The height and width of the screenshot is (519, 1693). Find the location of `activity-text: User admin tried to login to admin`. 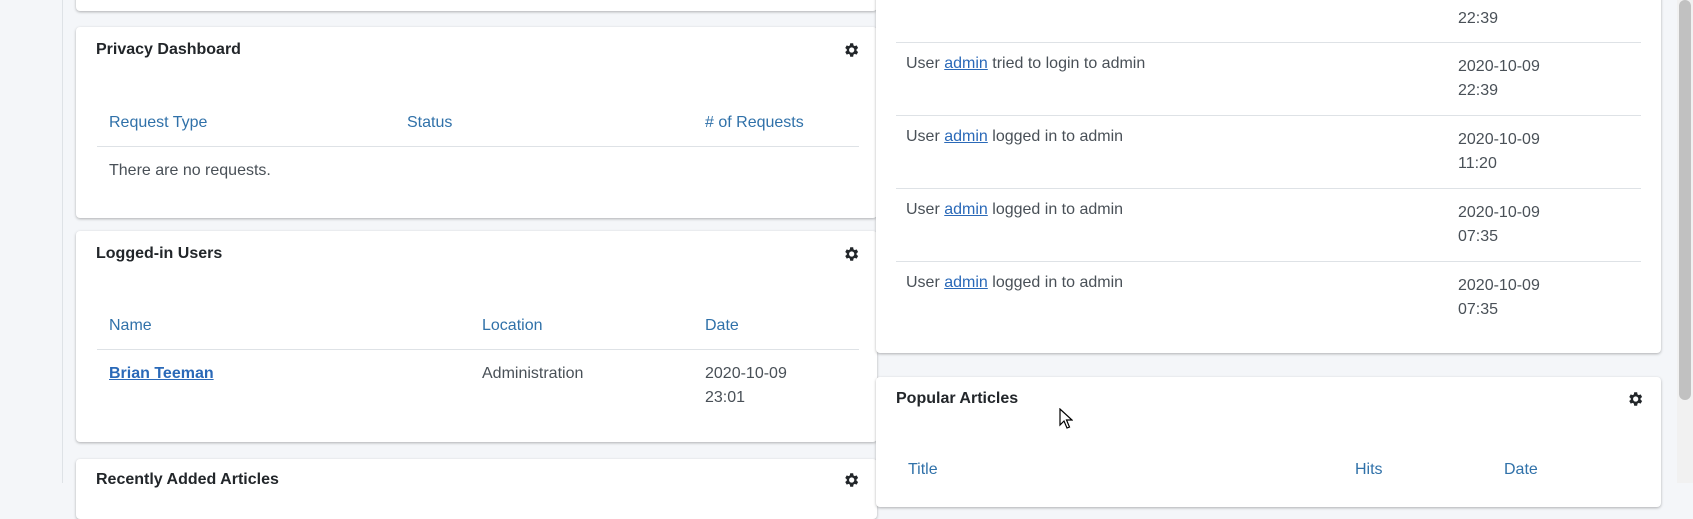

activity-text: User admin tried to login to admin is located at coordinates (1026, 63).